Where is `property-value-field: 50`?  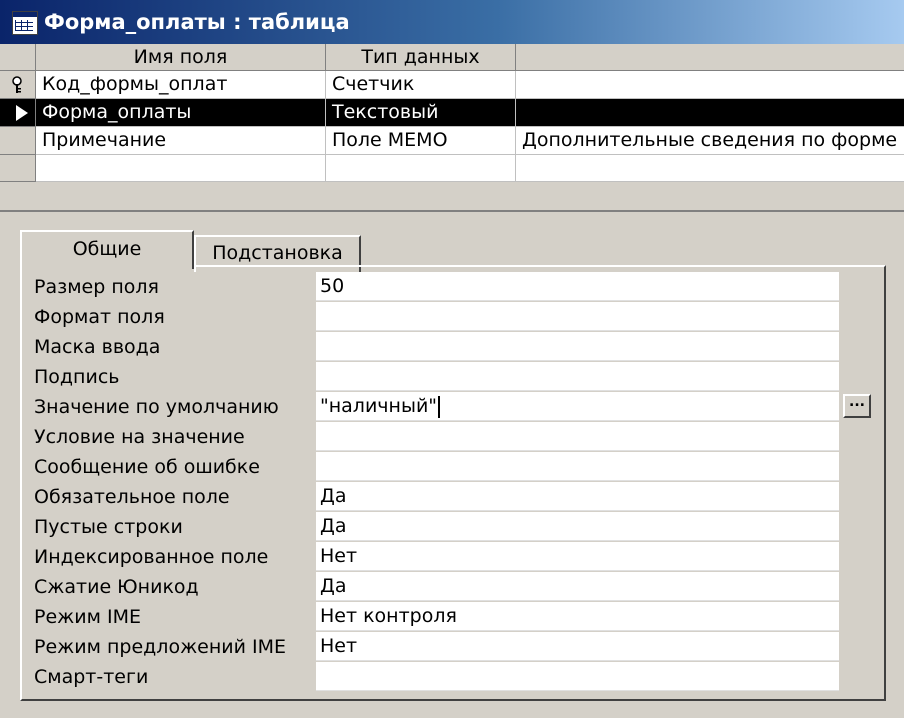 property-value-field: 50 is located at coordinates (577, 286).